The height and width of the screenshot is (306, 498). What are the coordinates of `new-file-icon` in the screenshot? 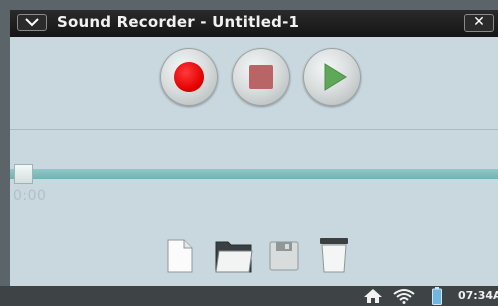 It's located at (180, 254).